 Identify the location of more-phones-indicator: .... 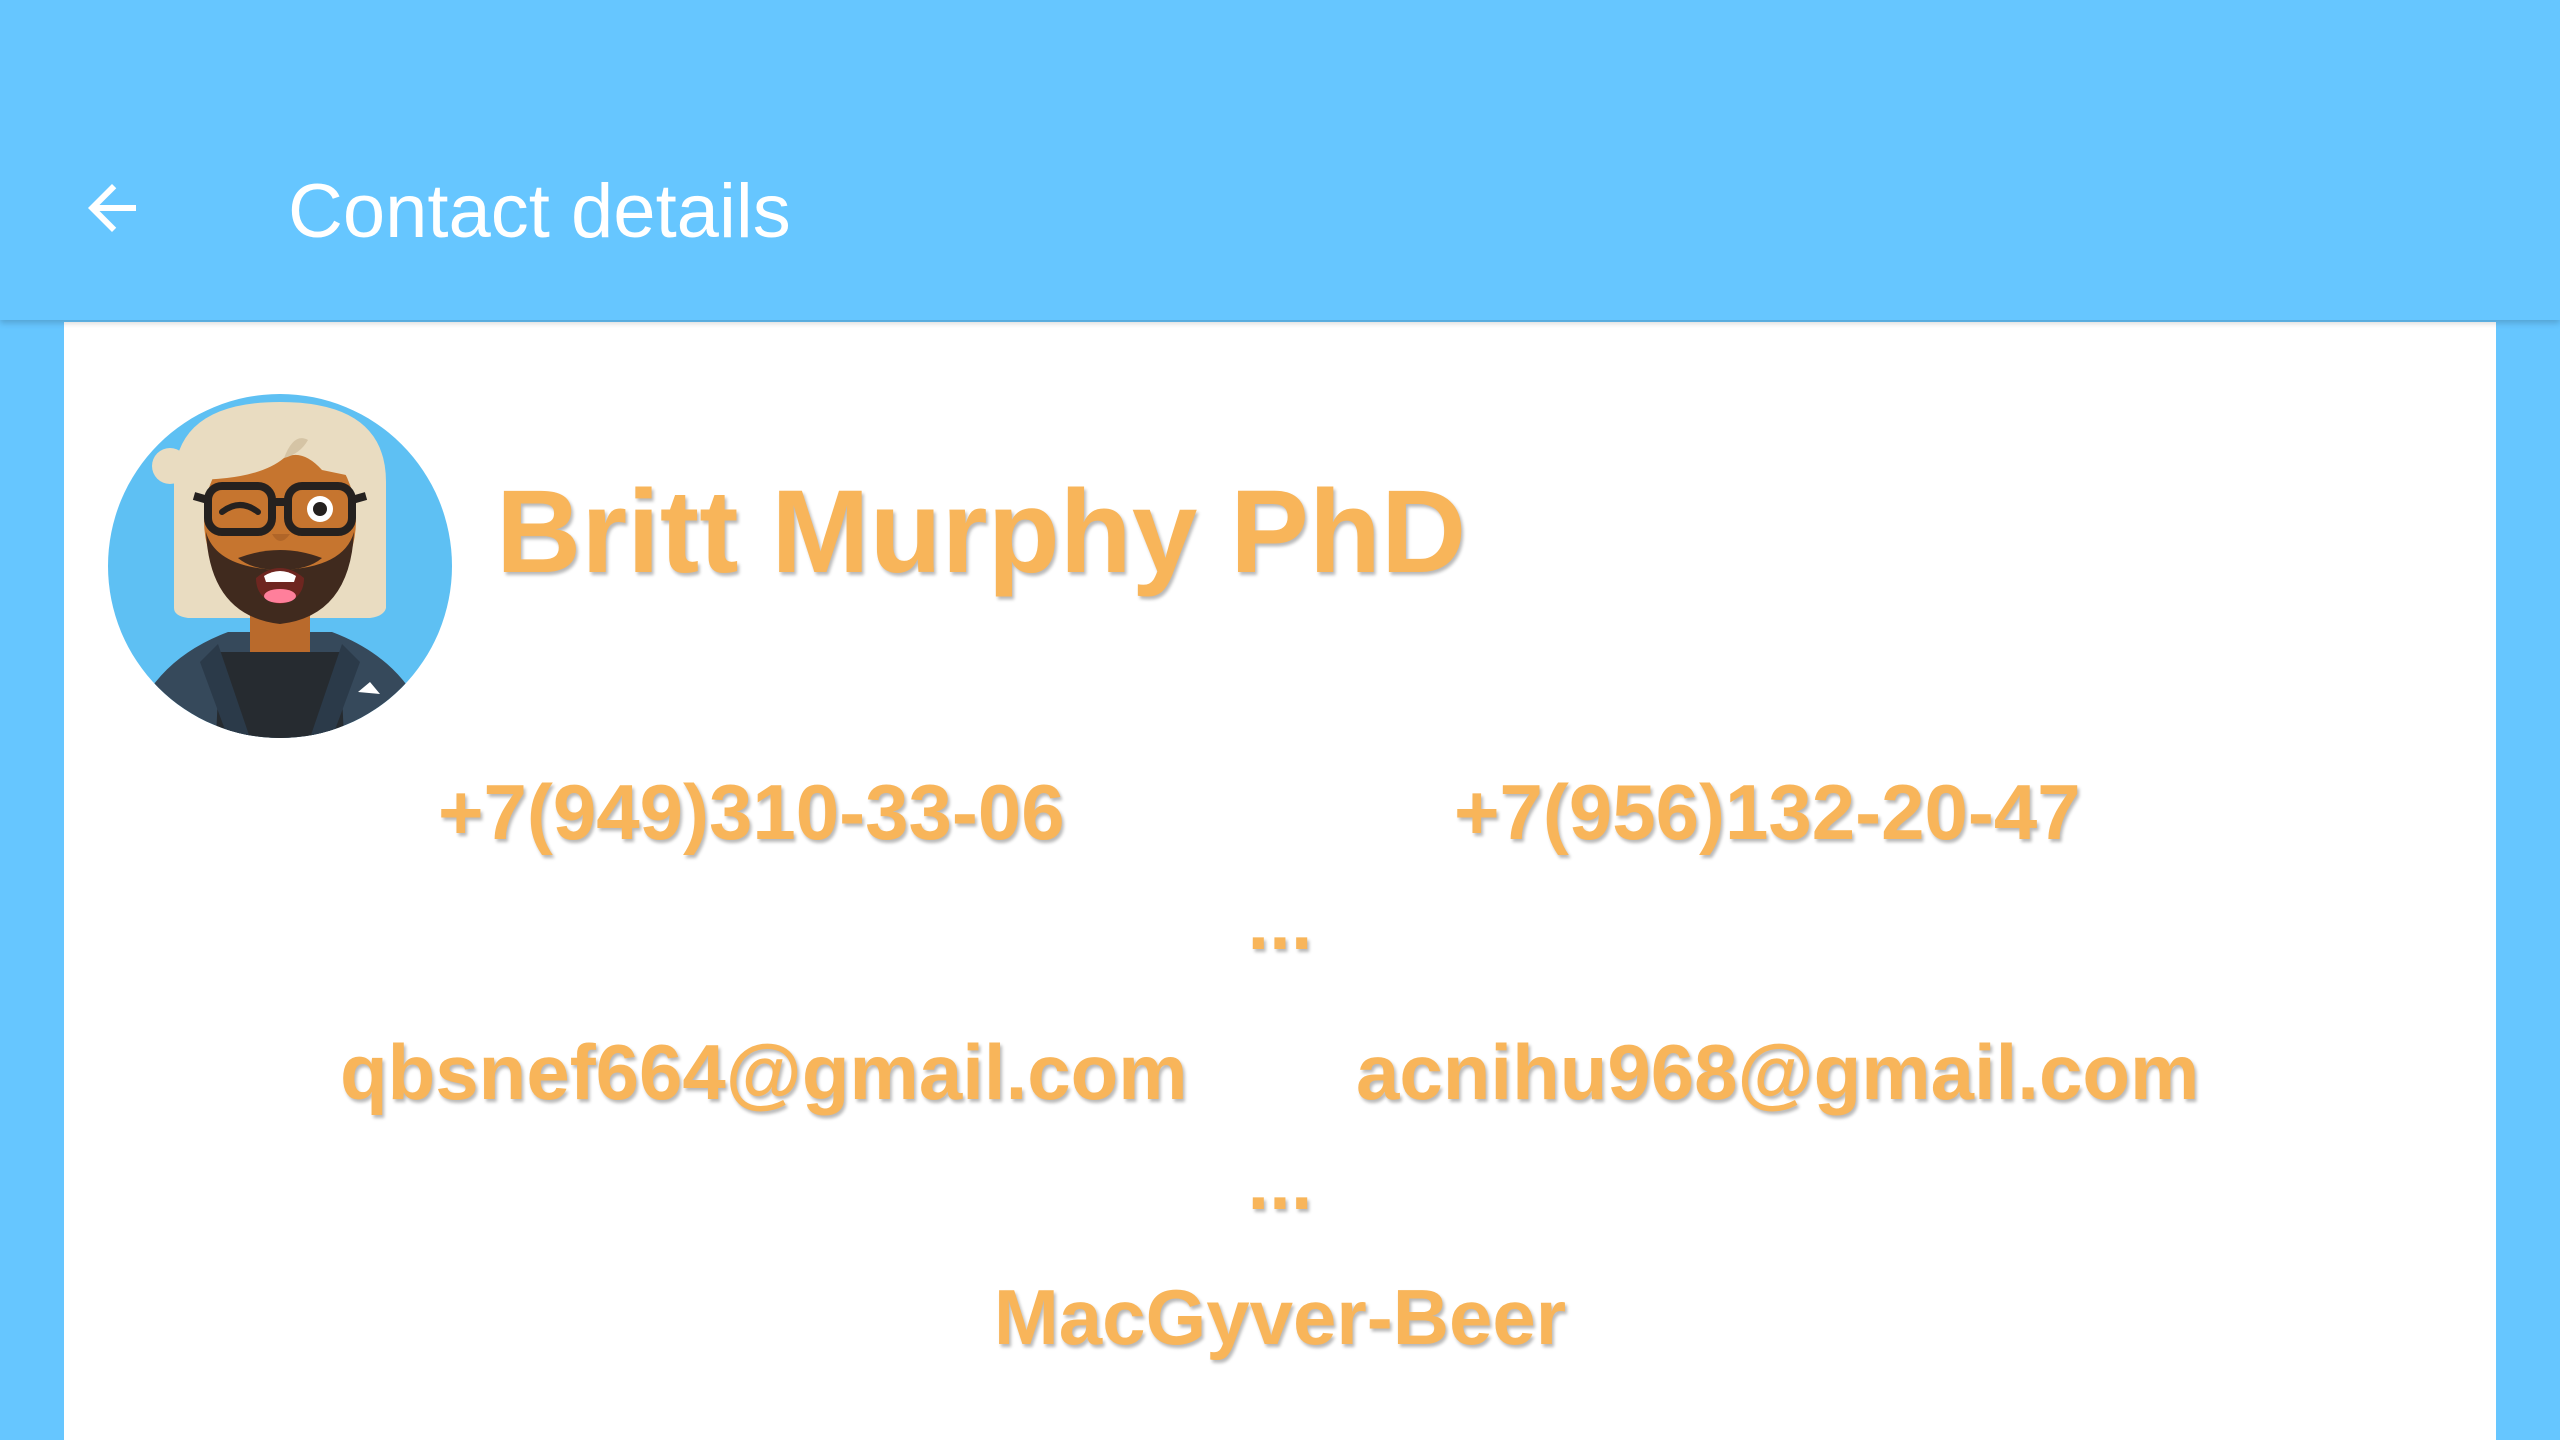
(1280, 922).